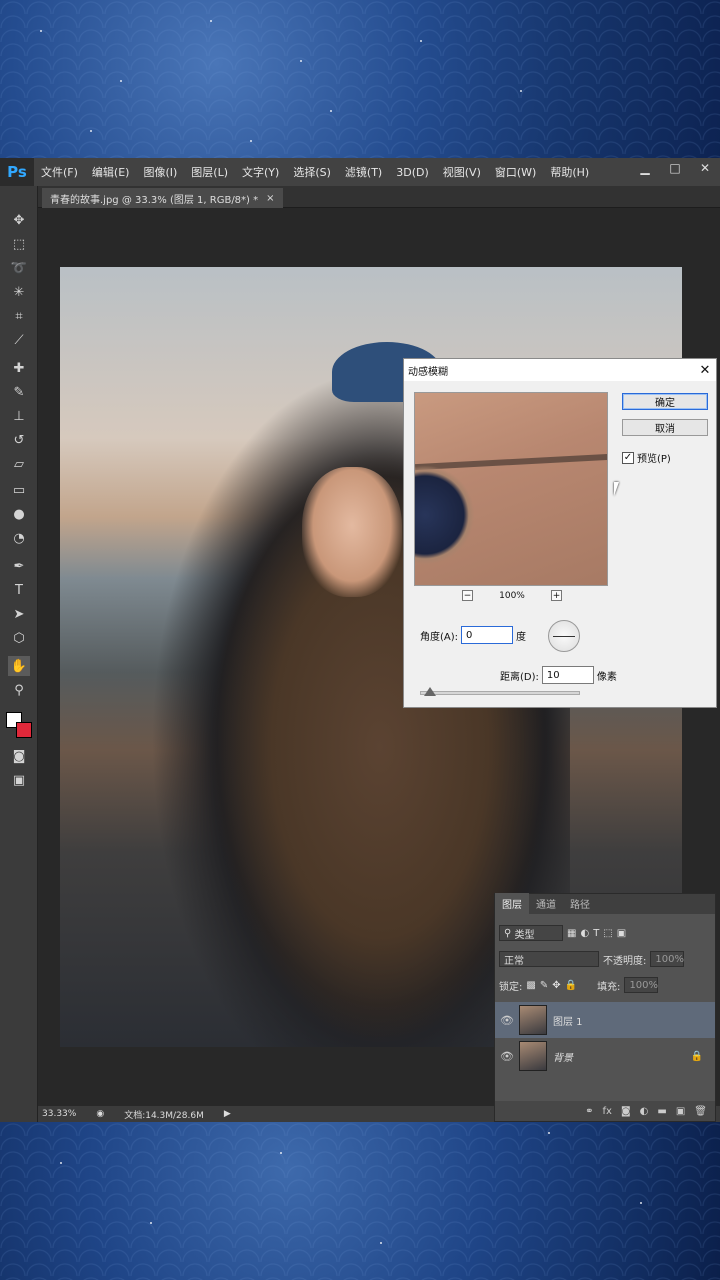 The height and width of the screenshot is (1280, 720). I want to click on distance-slider-thumb, so click(430, 691).